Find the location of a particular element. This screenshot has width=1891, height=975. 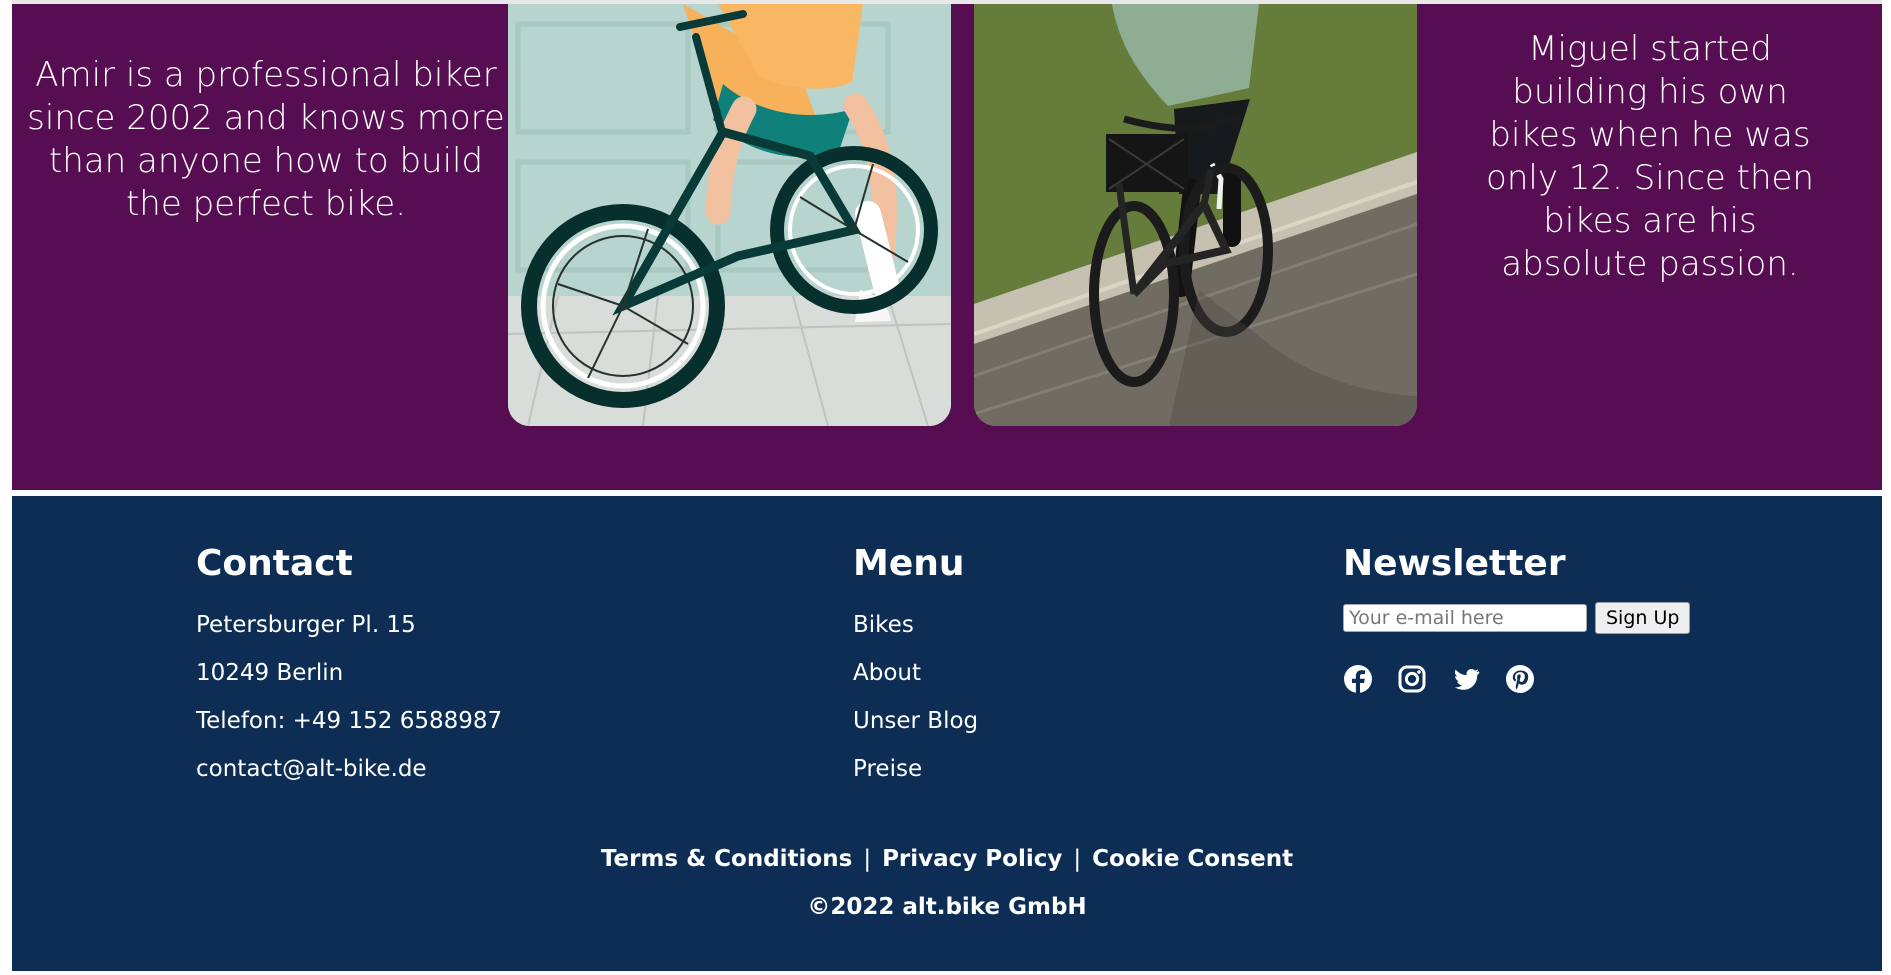

menu-item-pricing: Preise is located at coordinates (1023, 769).